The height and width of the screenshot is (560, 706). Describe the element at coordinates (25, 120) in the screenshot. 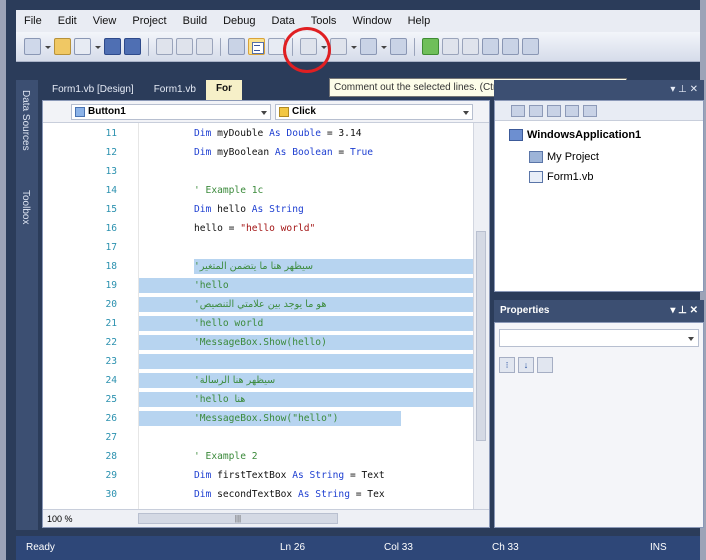

I see `data-sources-tab: Data Sources` at that location.